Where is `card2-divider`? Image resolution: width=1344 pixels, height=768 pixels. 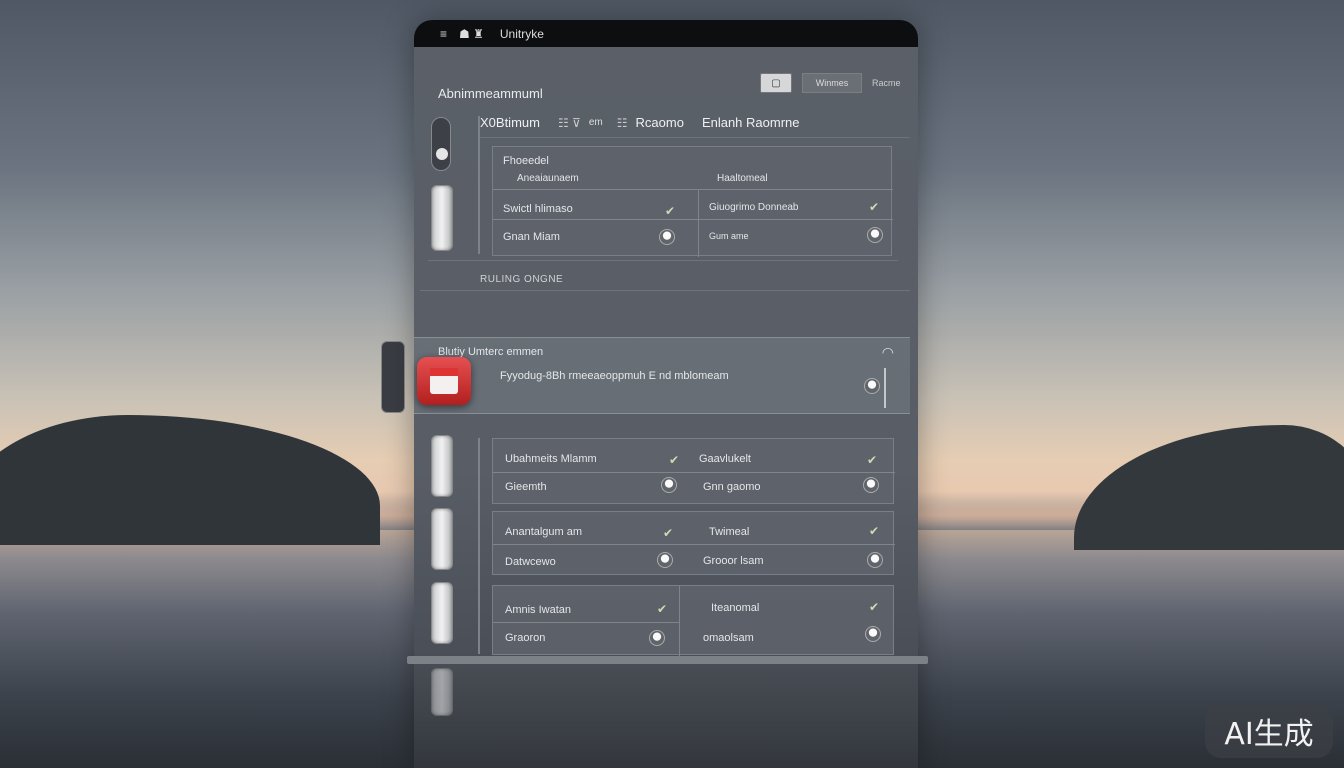
card2-divider is located at coordinates (694, 472).